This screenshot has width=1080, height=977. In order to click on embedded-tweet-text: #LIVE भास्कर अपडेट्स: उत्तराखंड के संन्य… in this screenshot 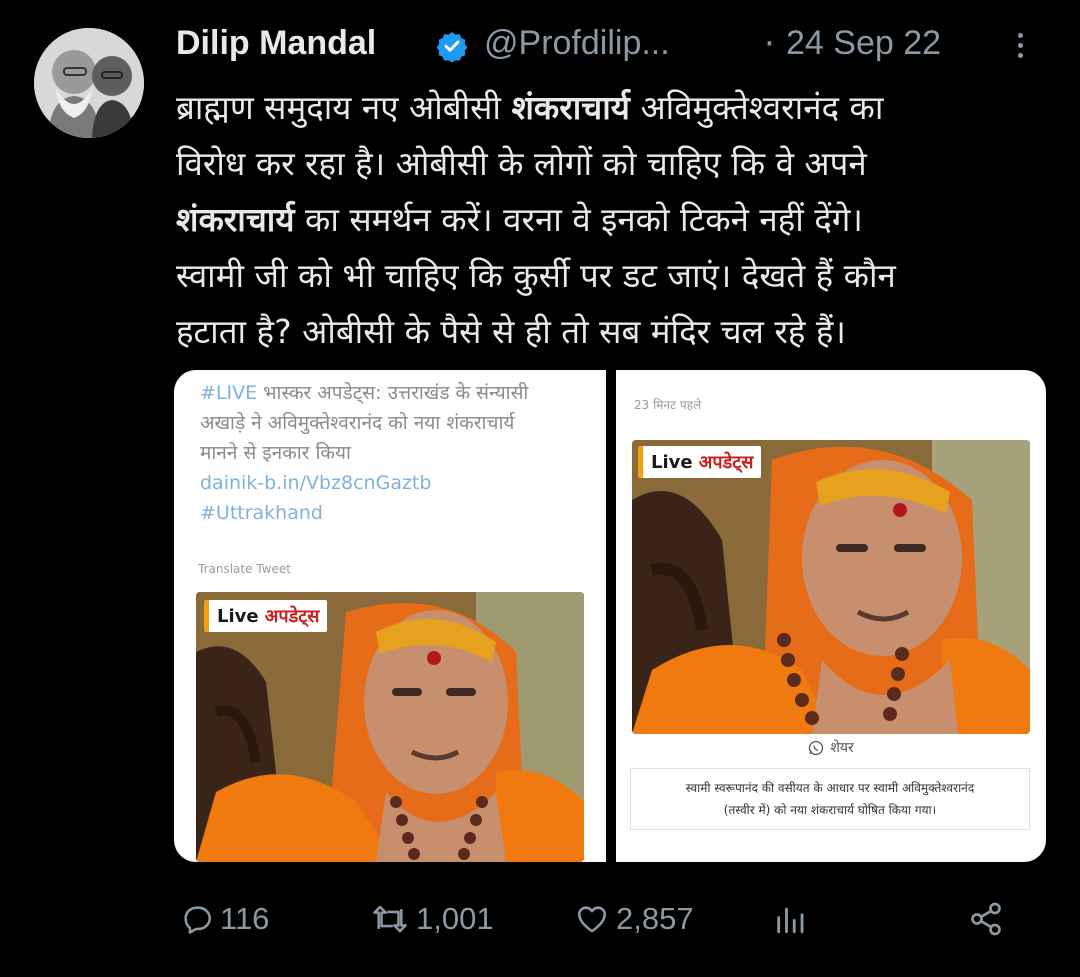, I will do `click(400, 453)`.